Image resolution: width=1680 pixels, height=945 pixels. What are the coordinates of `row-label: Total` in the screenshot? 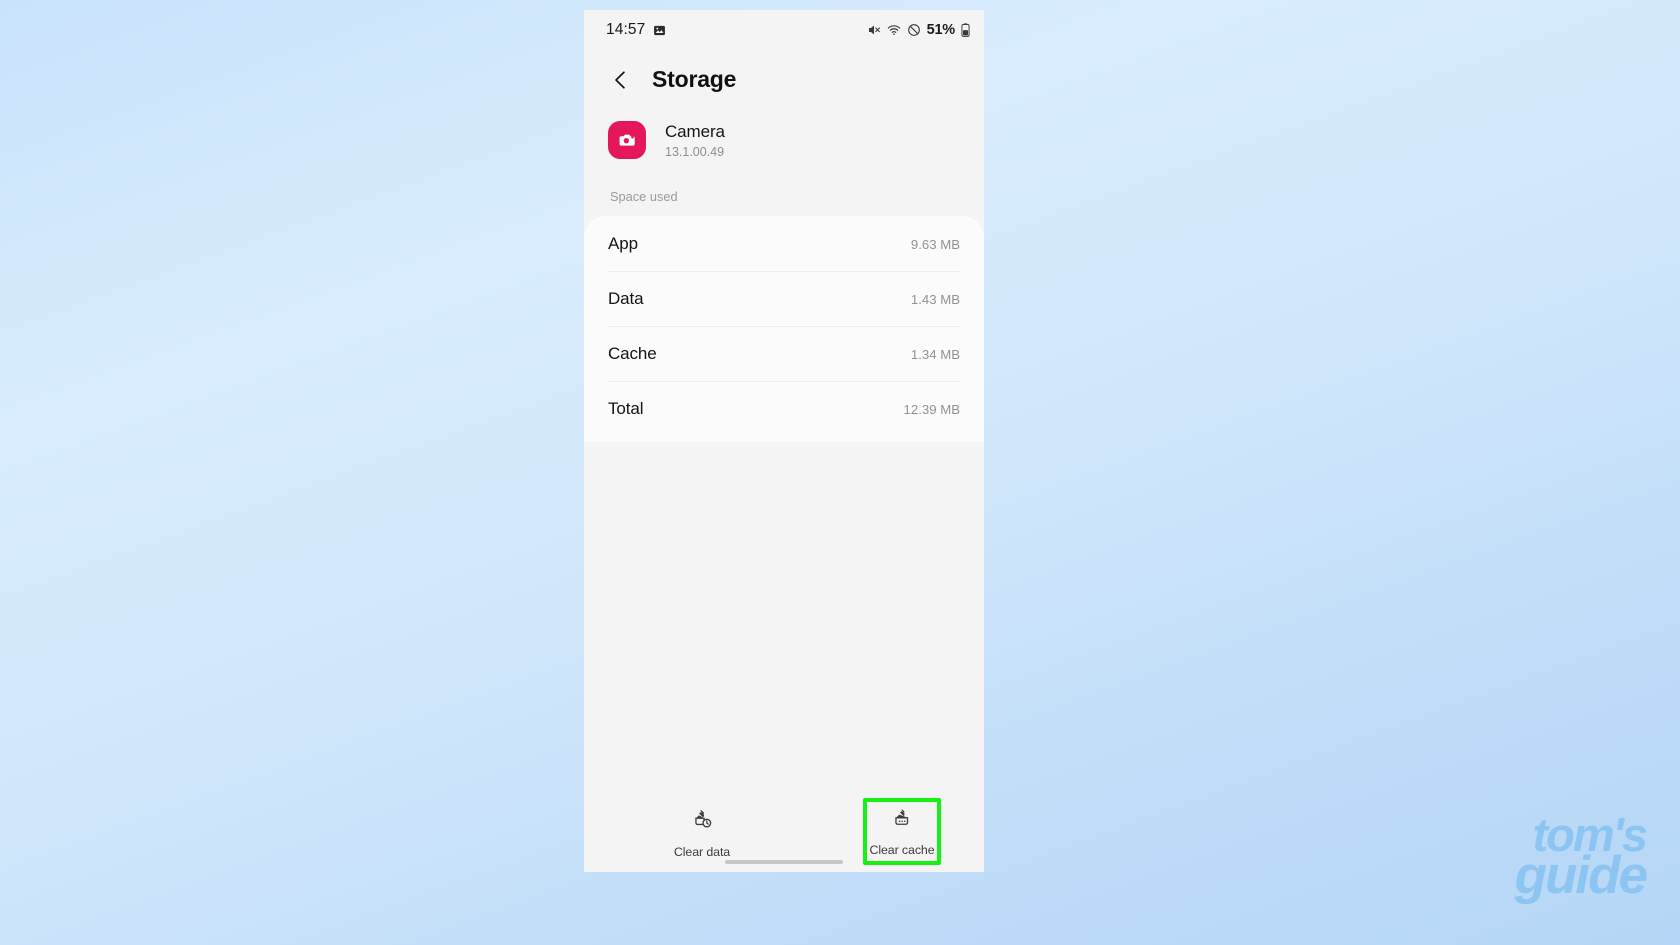 It's located at (626, 408).